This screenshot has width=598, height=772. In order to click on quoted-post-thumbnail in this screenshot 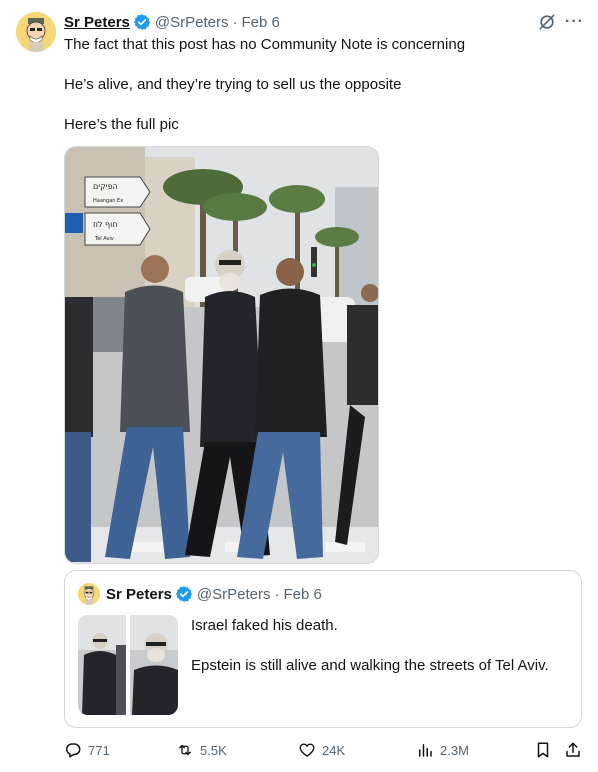, I will do `click(128, 665)`.